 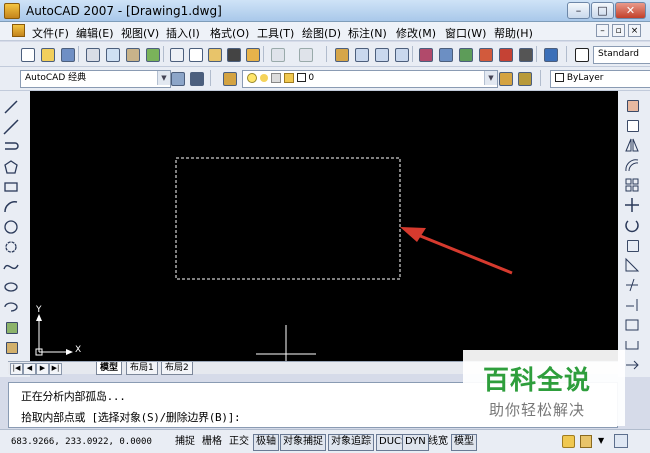 I want to click on markup-icon, so click(x=505, y=54).